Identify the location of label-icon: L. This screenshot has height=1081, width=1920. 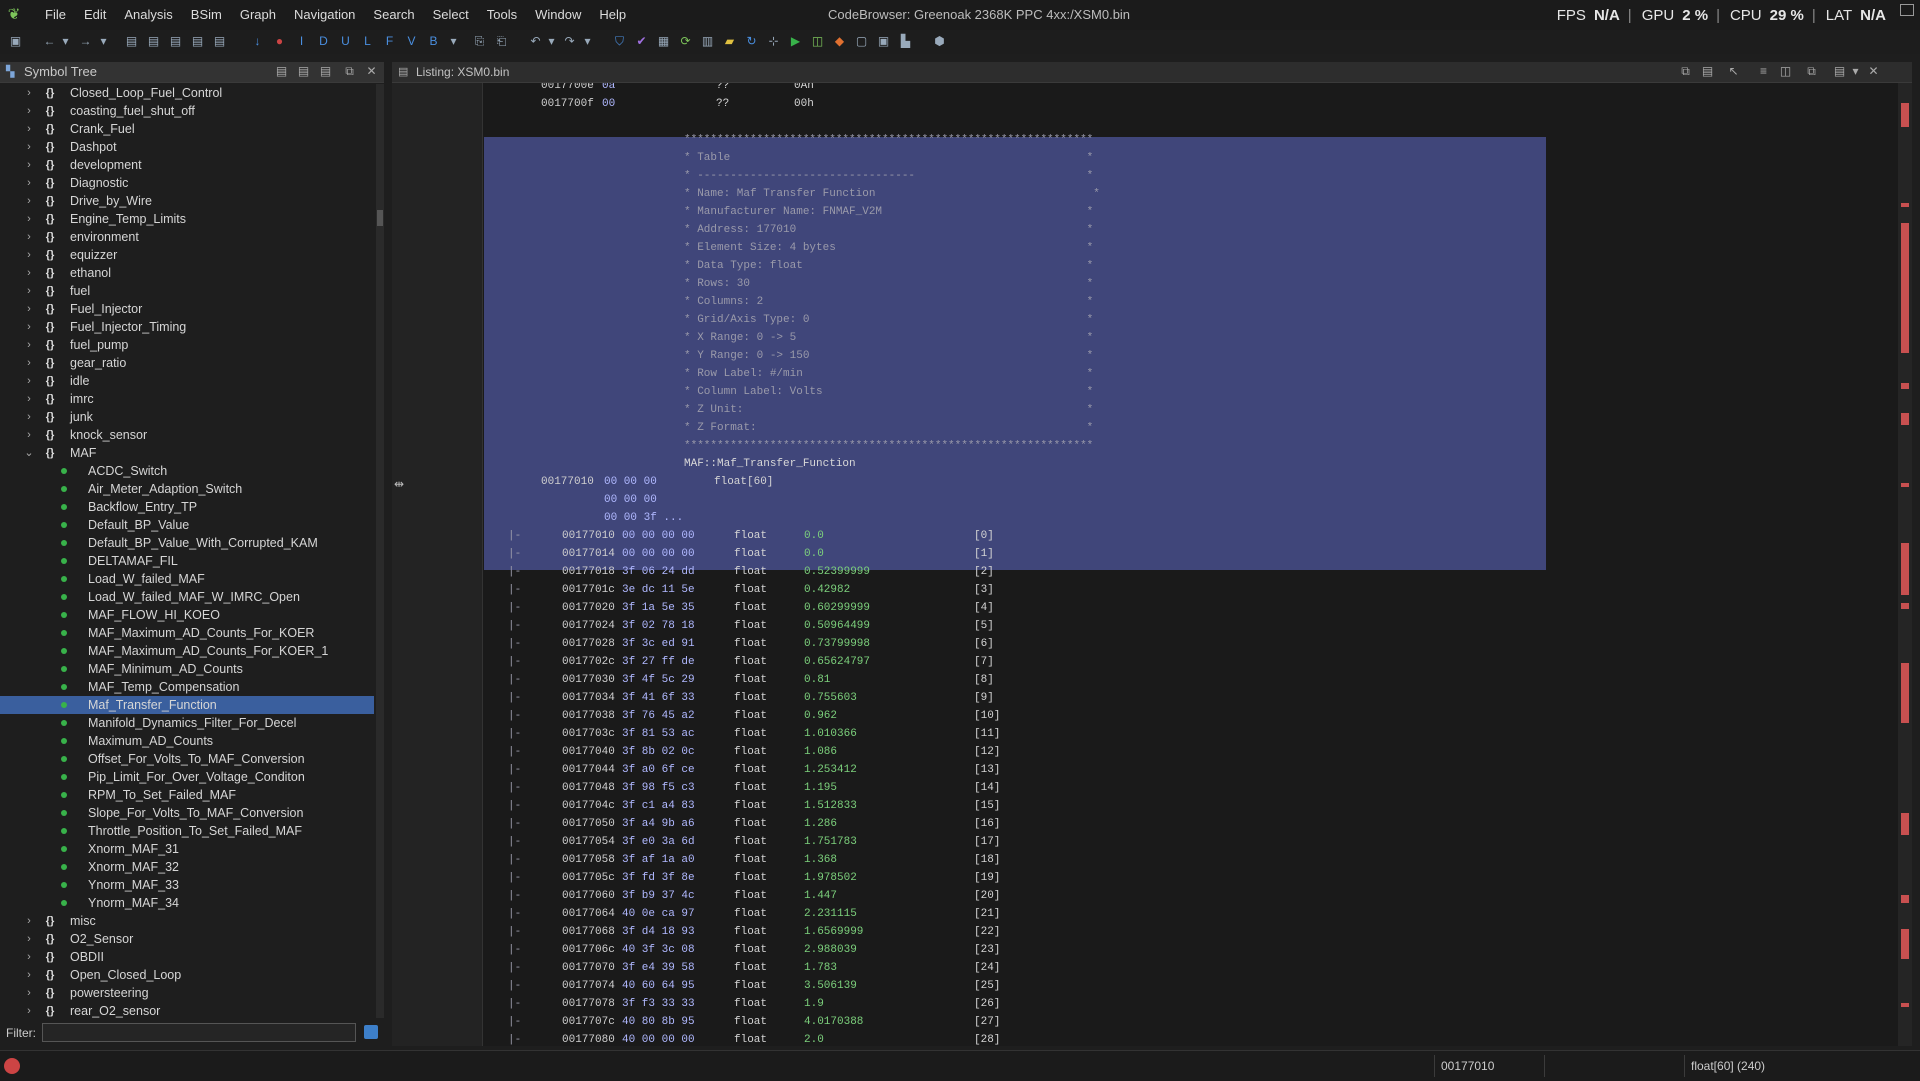
(367, 41).